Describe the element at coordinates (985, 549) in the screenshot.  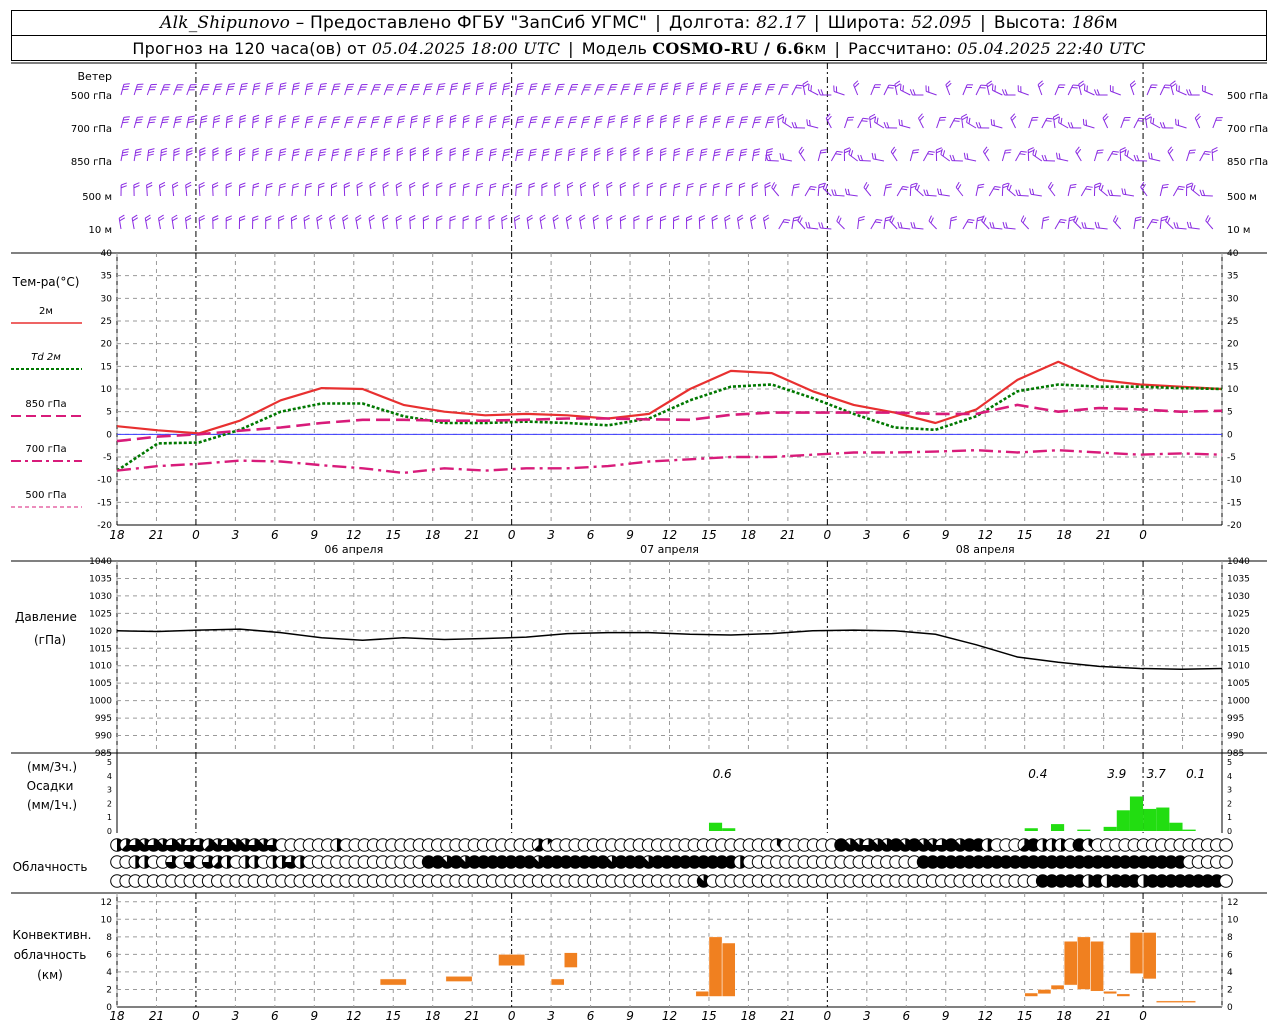
I see `date-label: 08 апреля` at that location.